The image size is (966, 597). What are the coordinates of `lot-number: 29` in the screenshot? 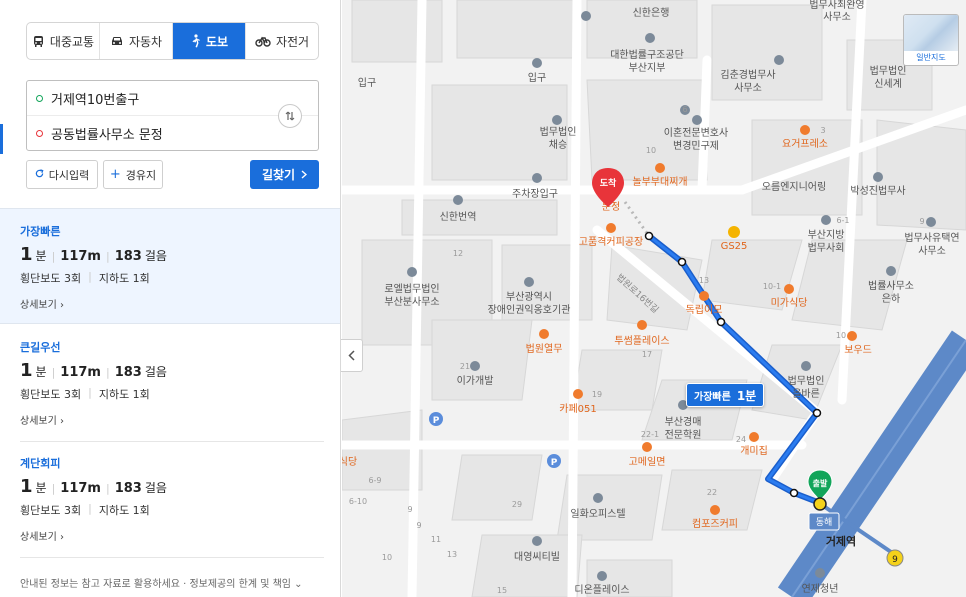 It's located at (517, 504).